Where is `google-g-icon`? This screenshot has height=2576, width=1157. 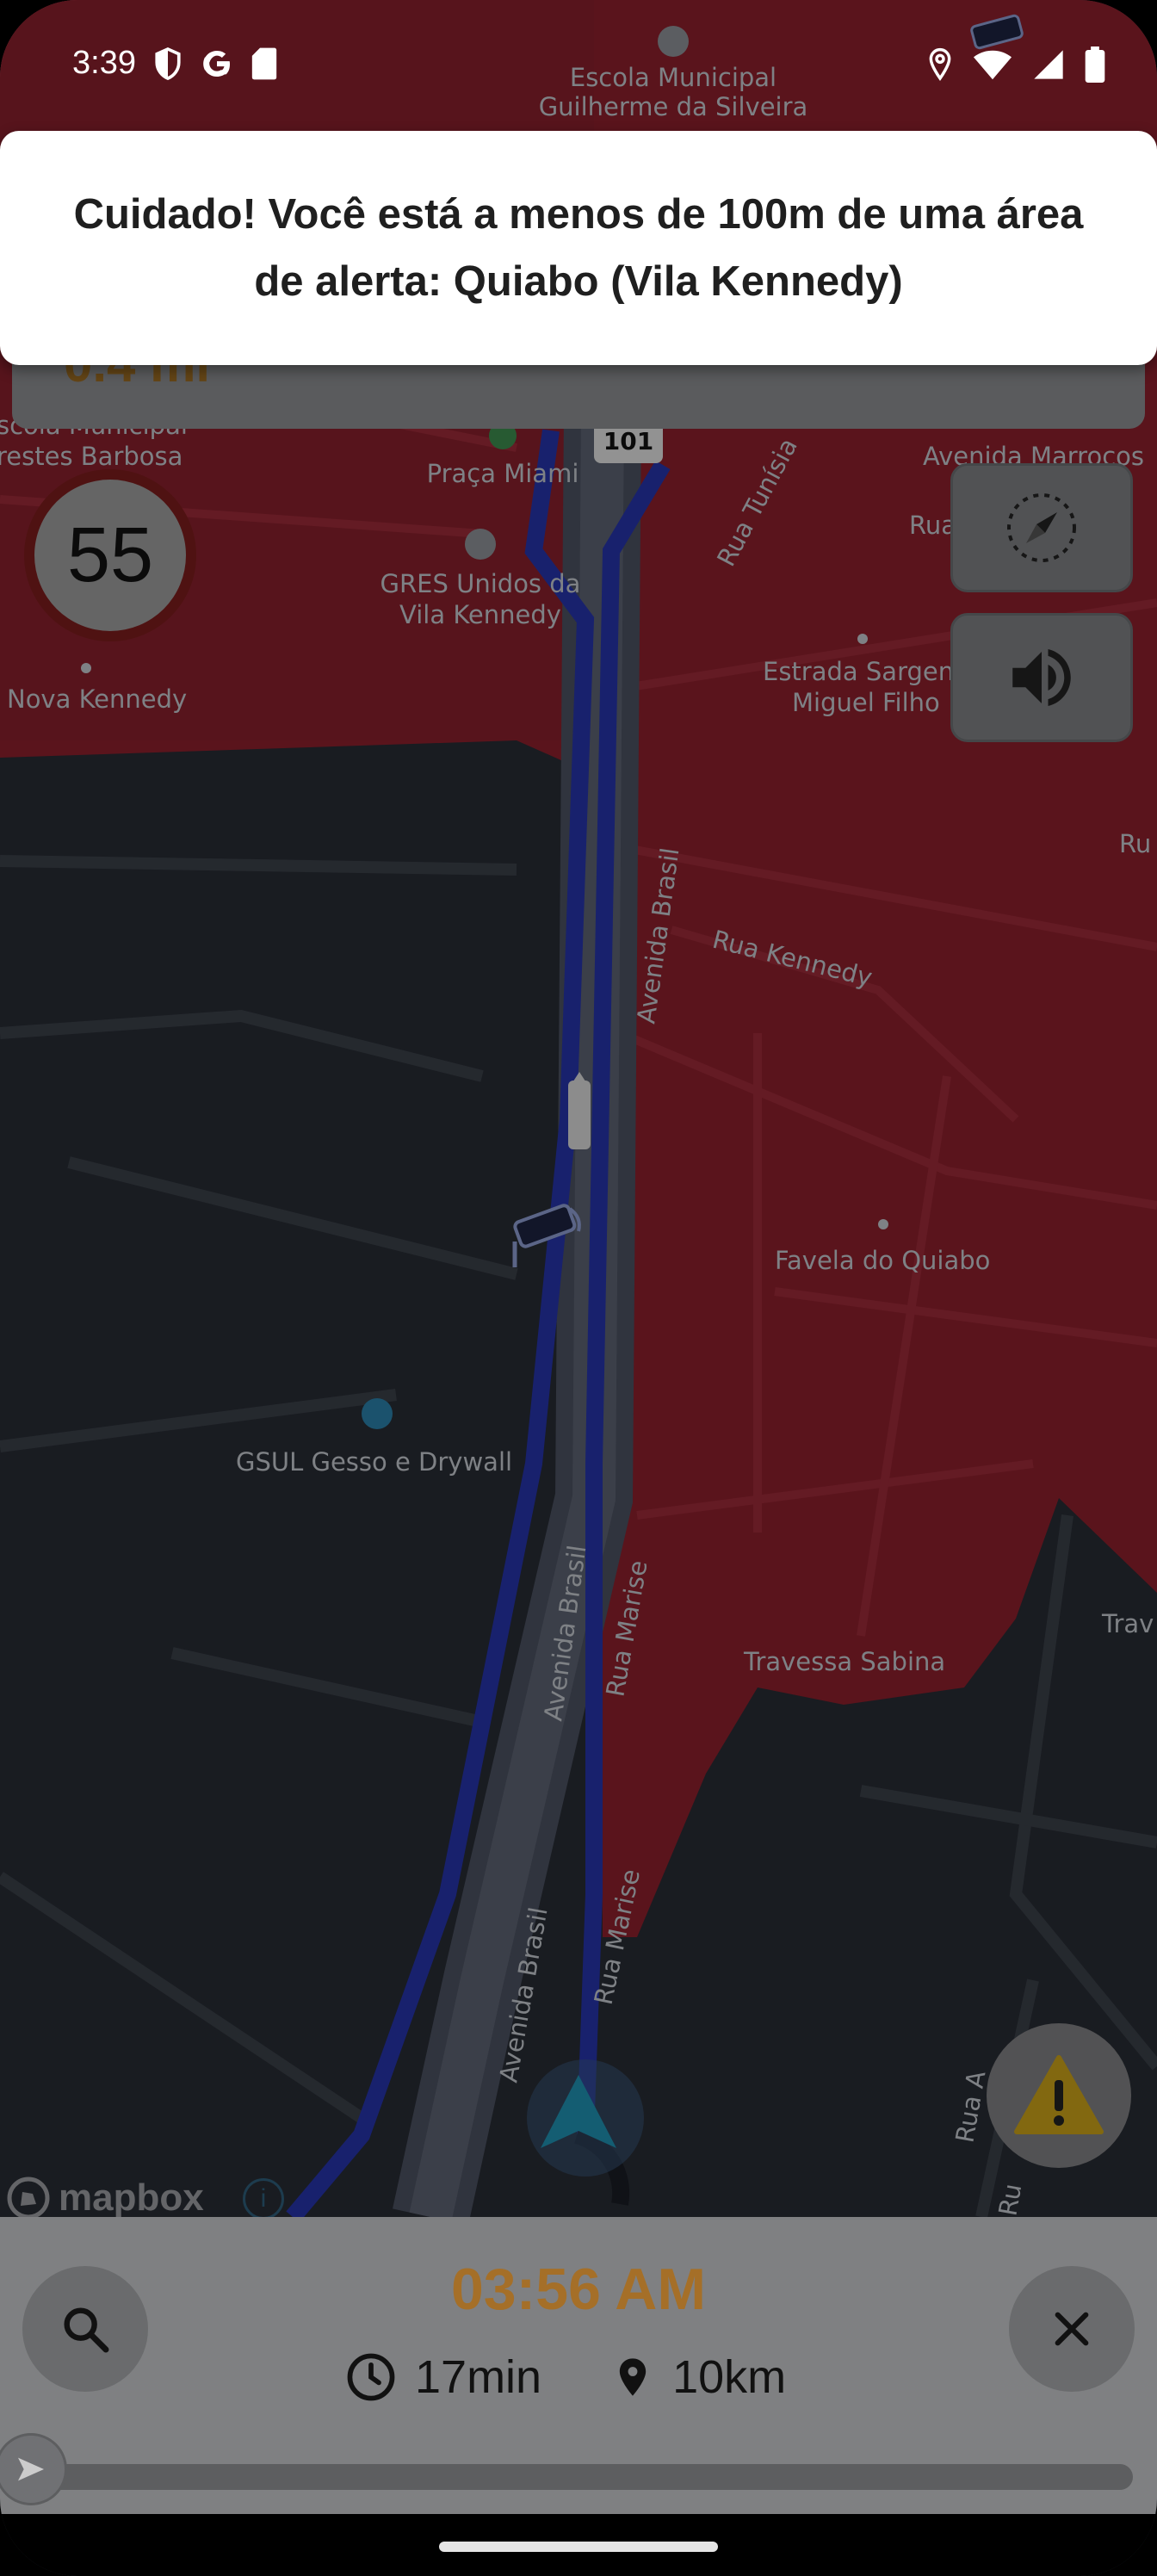
google-g-icon is located at coordinates (217, 64).